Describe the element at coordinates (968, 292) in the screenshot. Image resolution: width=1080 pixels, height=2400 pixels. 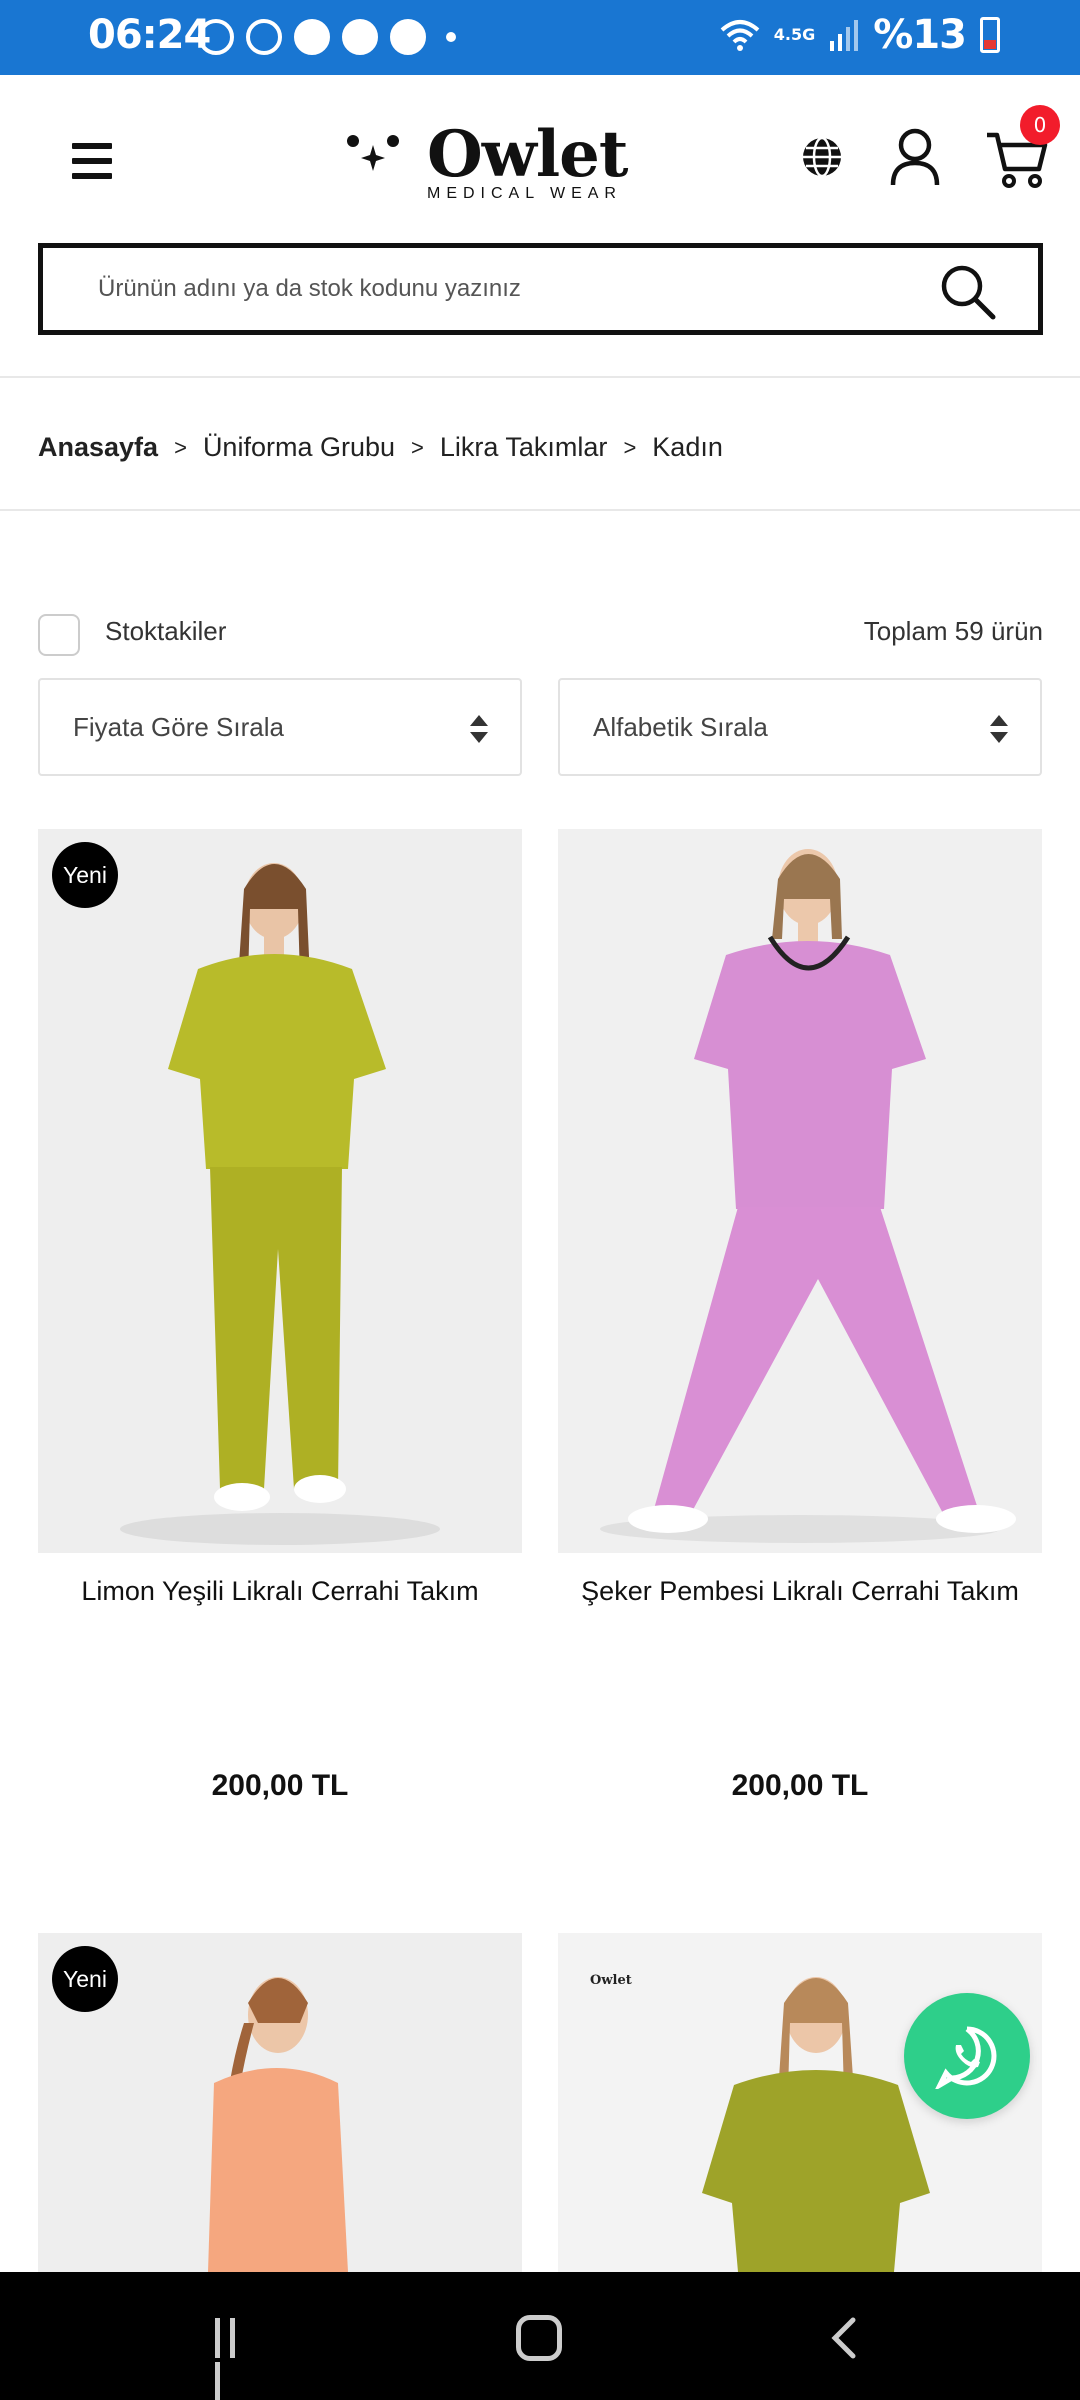
I see `search-icon` at that location.